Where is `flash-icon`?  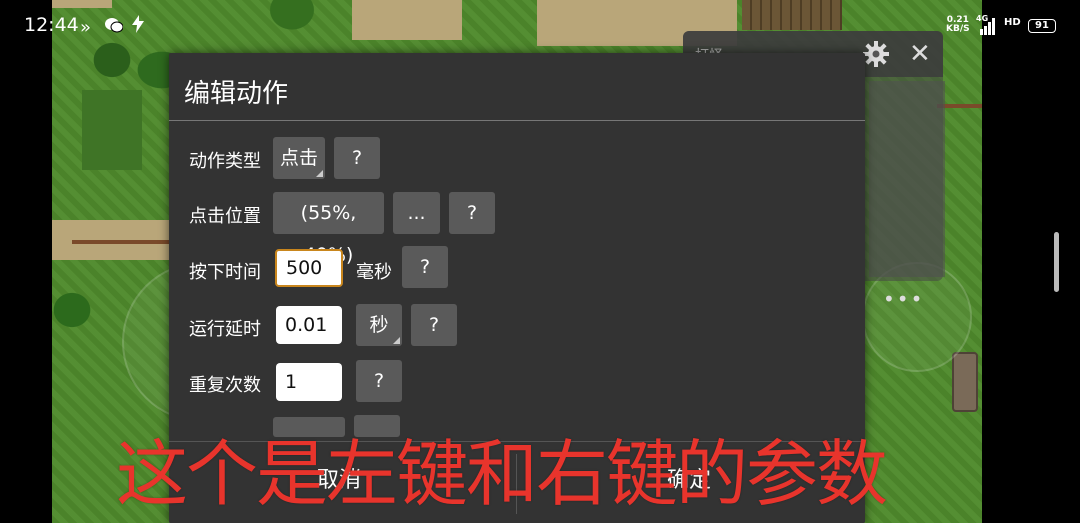 flash-icon is located at coordinates (138, 26).